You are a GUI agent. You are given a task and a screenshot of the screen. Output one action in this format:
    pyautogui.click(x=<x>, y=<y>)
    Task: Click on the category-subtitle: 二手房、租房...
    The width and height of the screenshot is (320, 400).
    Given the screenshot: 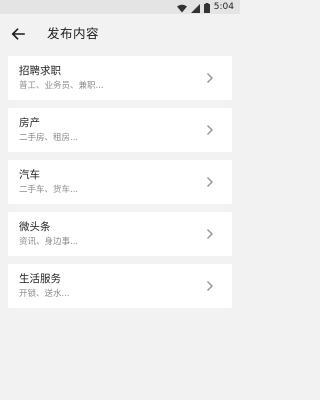 What is the action you would take?
    pyautogui.click(x=49, y=138)
    